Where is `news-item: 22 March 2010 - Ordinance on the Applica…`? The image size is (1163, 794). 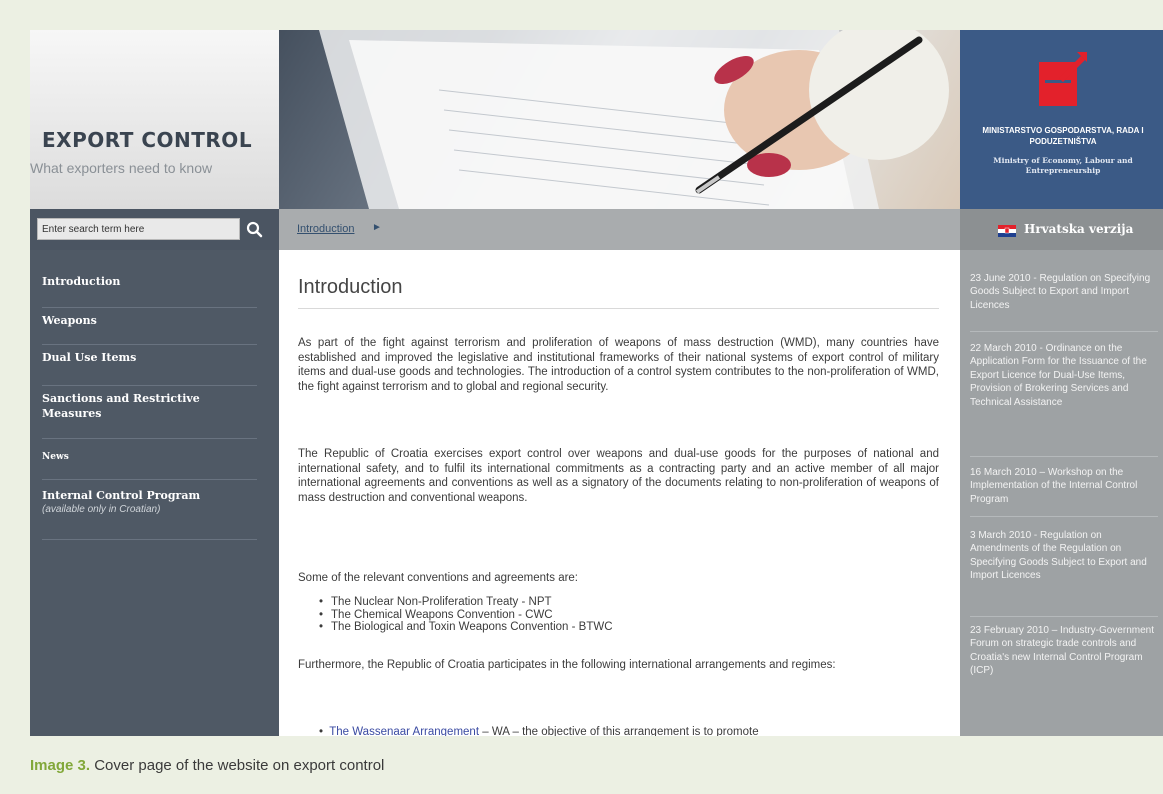 news-item: 22 March 2010 - Ordinance on the Applica… is located at coordinates (1061, 375).